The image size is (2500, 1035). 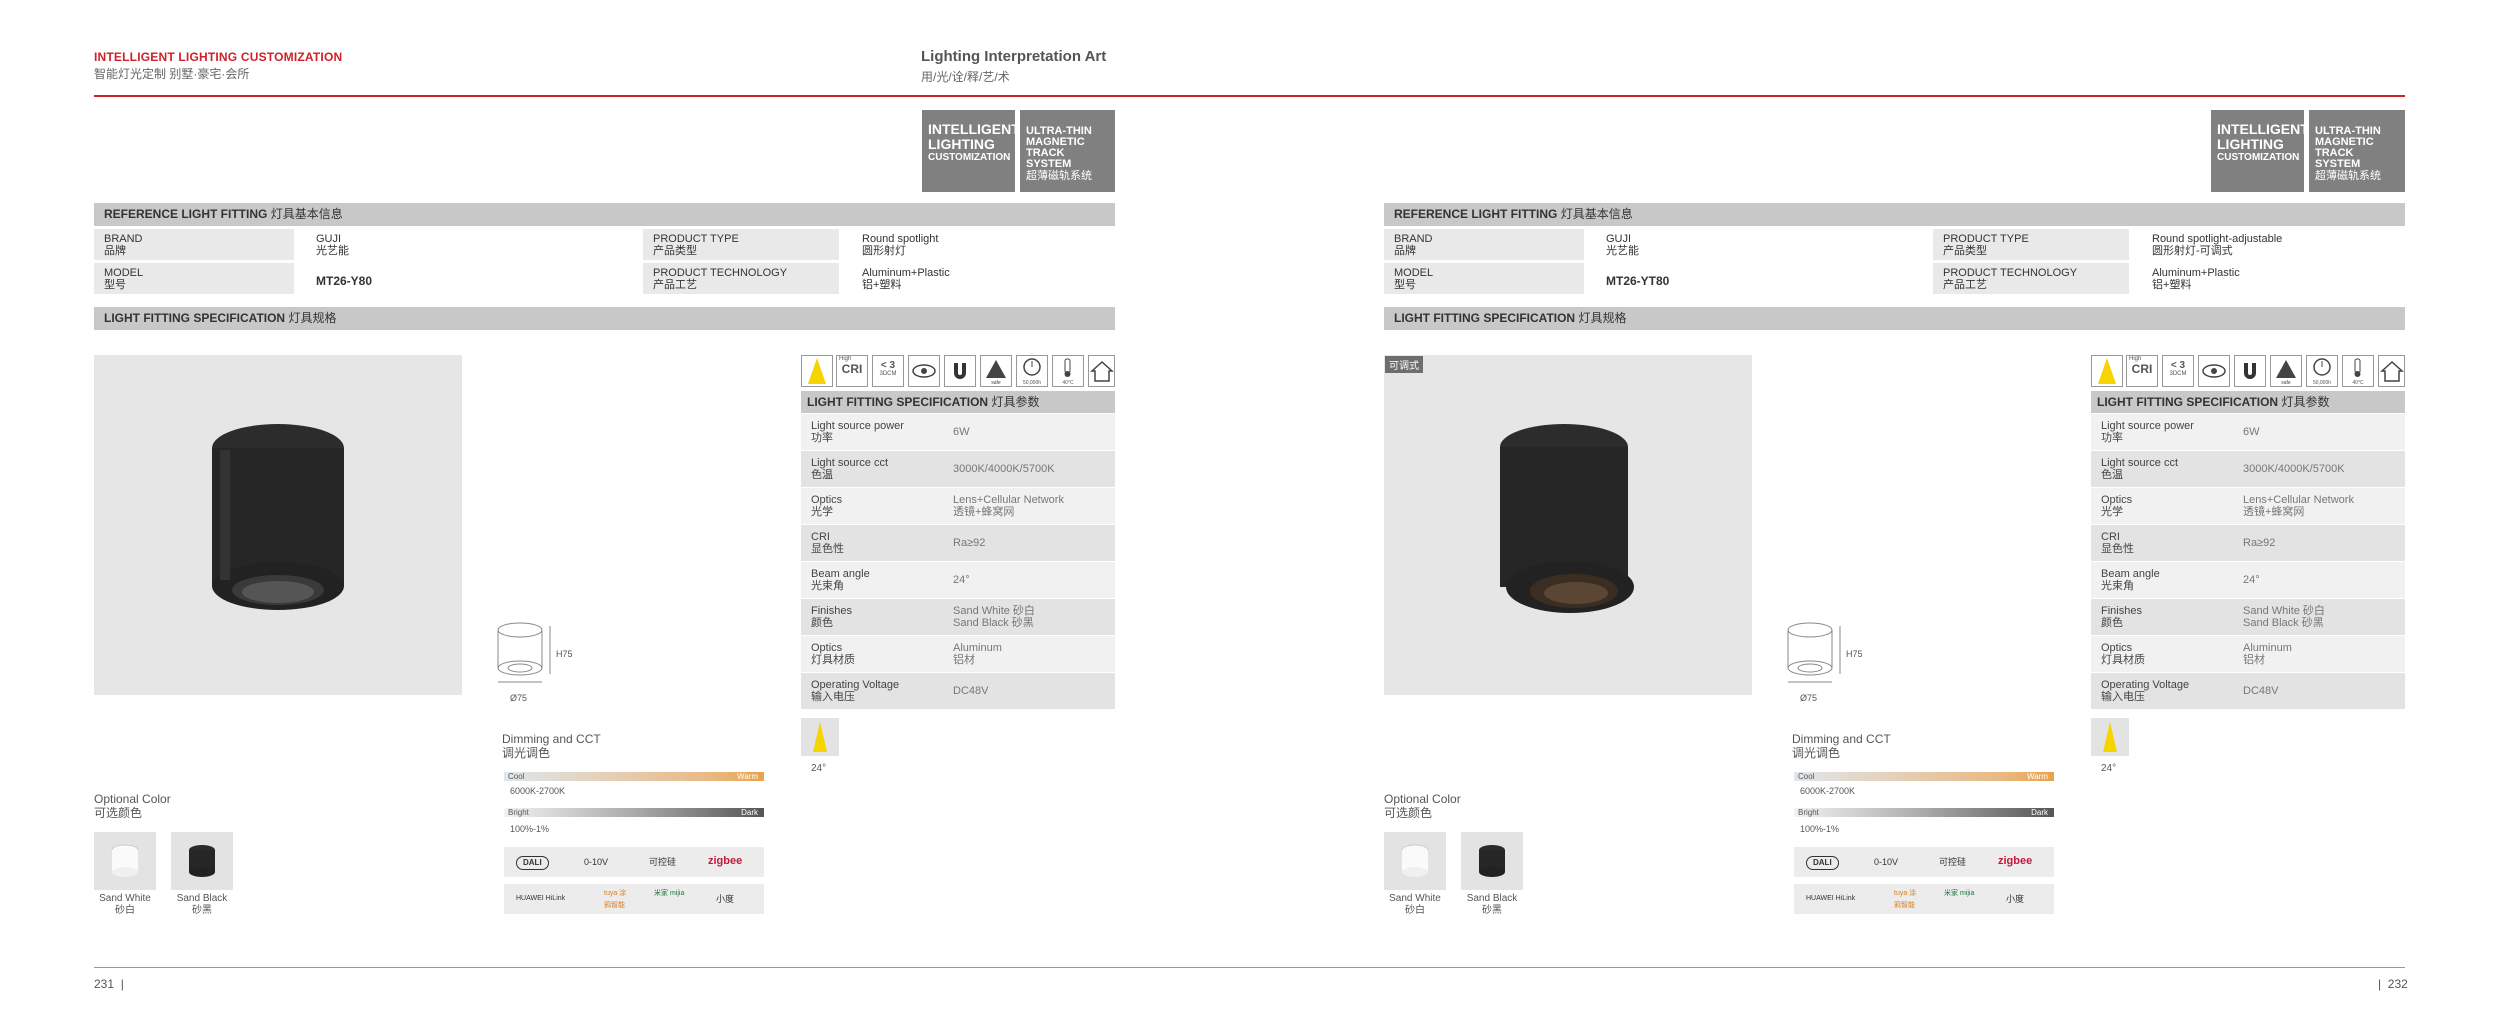 I want to click on beam-angle-icon, so click(x=2110, y=737).